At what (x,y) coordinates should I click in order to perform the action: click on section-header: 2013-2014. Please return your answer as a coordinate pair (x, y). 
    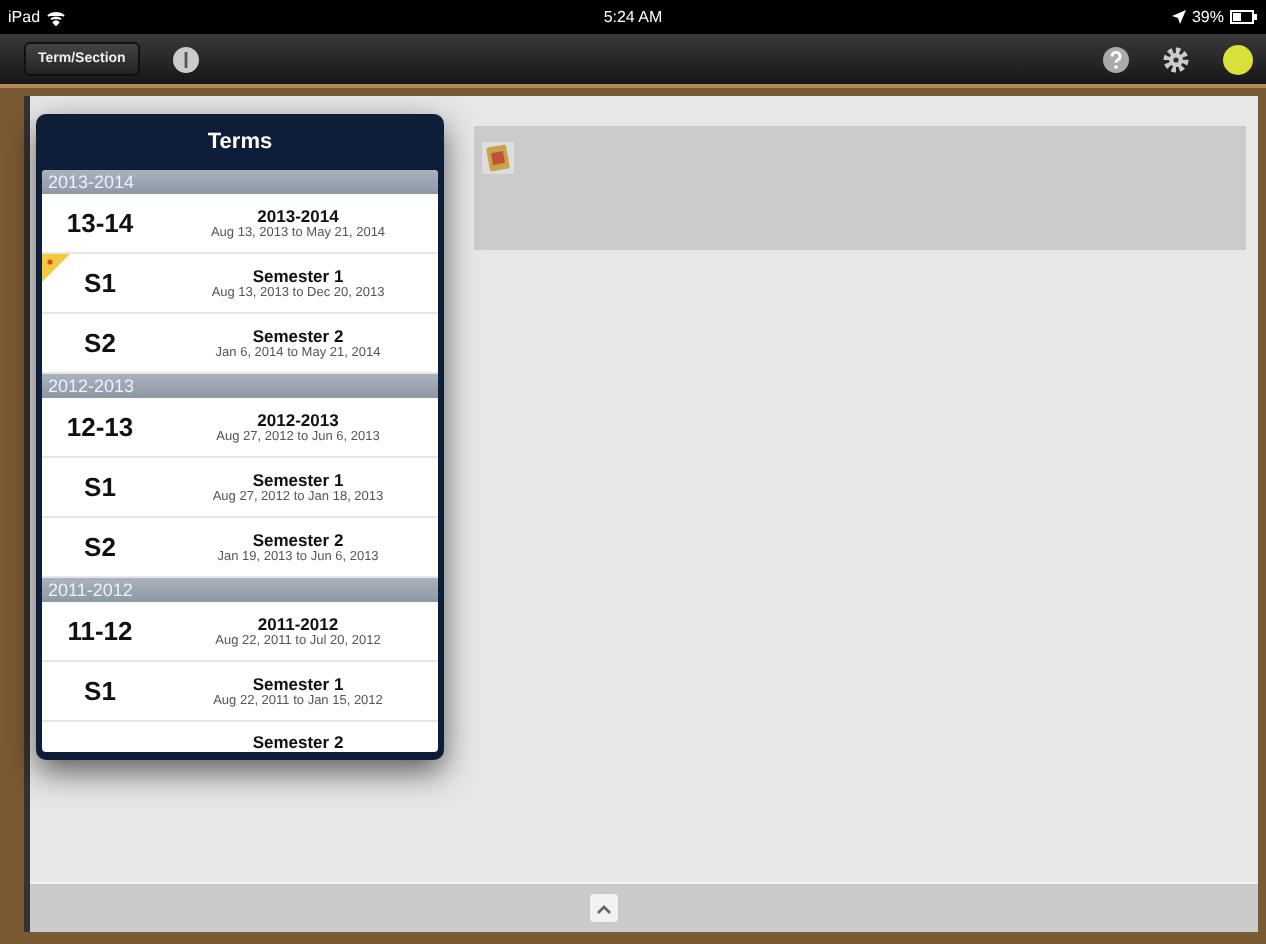
    Looking at the image, I should click on (240, 182).